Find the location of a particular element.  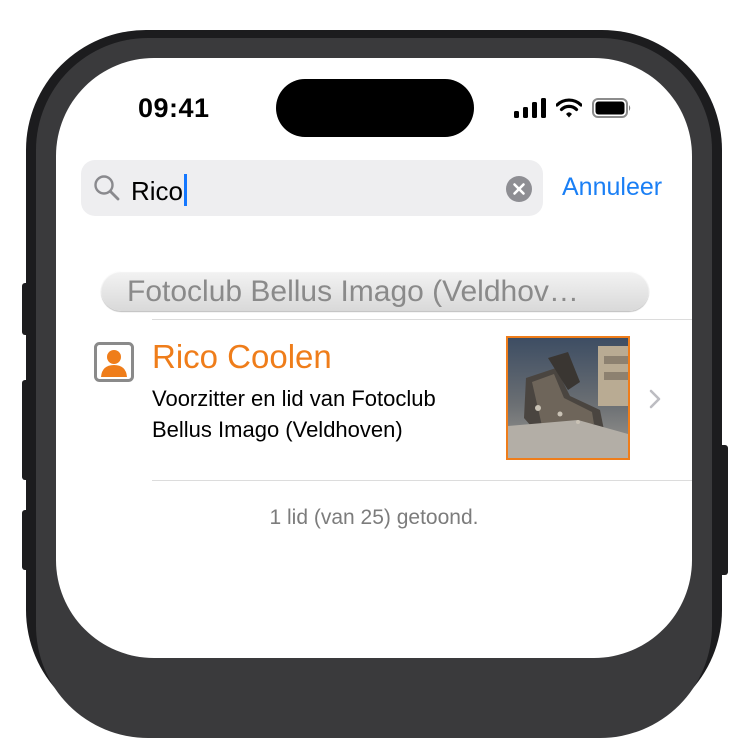

status-time: 09:41 is located at coordinates (174, 108).